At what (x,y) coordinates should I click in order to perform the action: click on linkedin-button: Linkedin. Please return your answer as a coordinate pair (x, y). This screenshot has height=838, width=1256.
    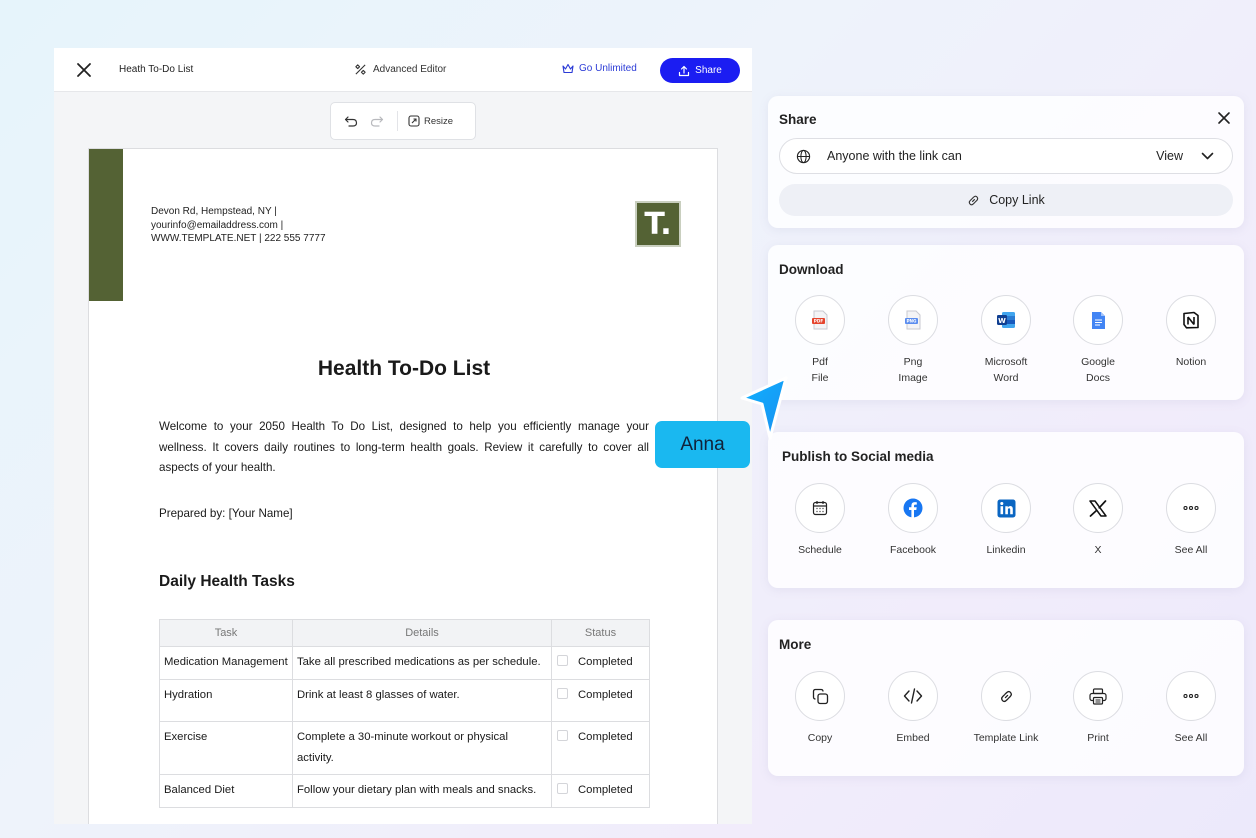
    Looking at the image, I should click on (1006, 520).